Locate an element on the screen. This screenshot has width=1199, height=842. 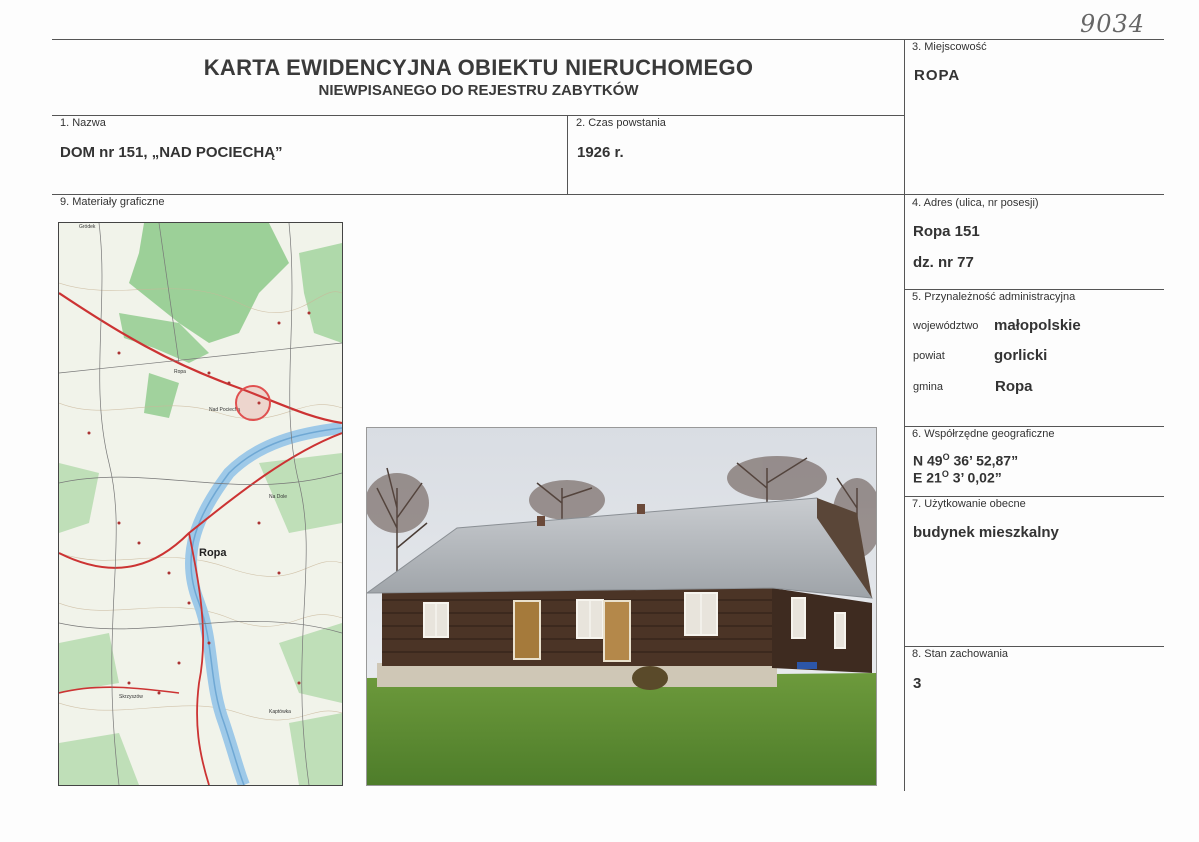
coords-north: N 49O 36’ 52,87” is located at coordinates (965, 460).